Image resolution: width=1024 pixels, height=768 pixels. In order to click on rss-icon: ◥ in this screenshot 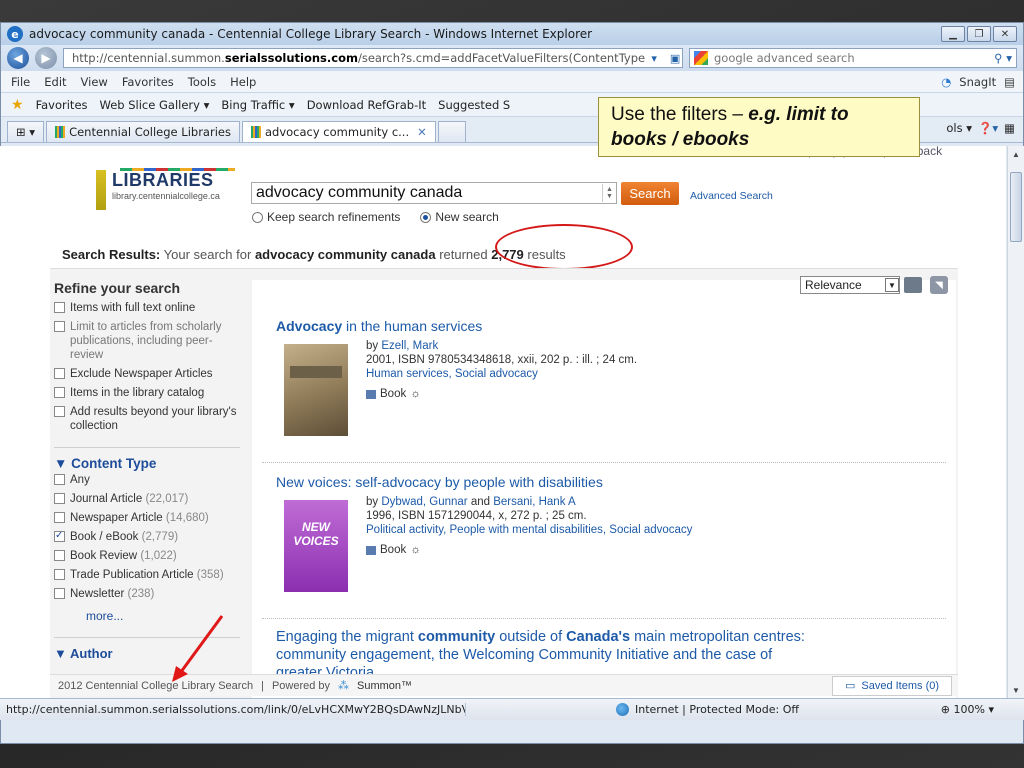, I will do `click(939, 285)`.